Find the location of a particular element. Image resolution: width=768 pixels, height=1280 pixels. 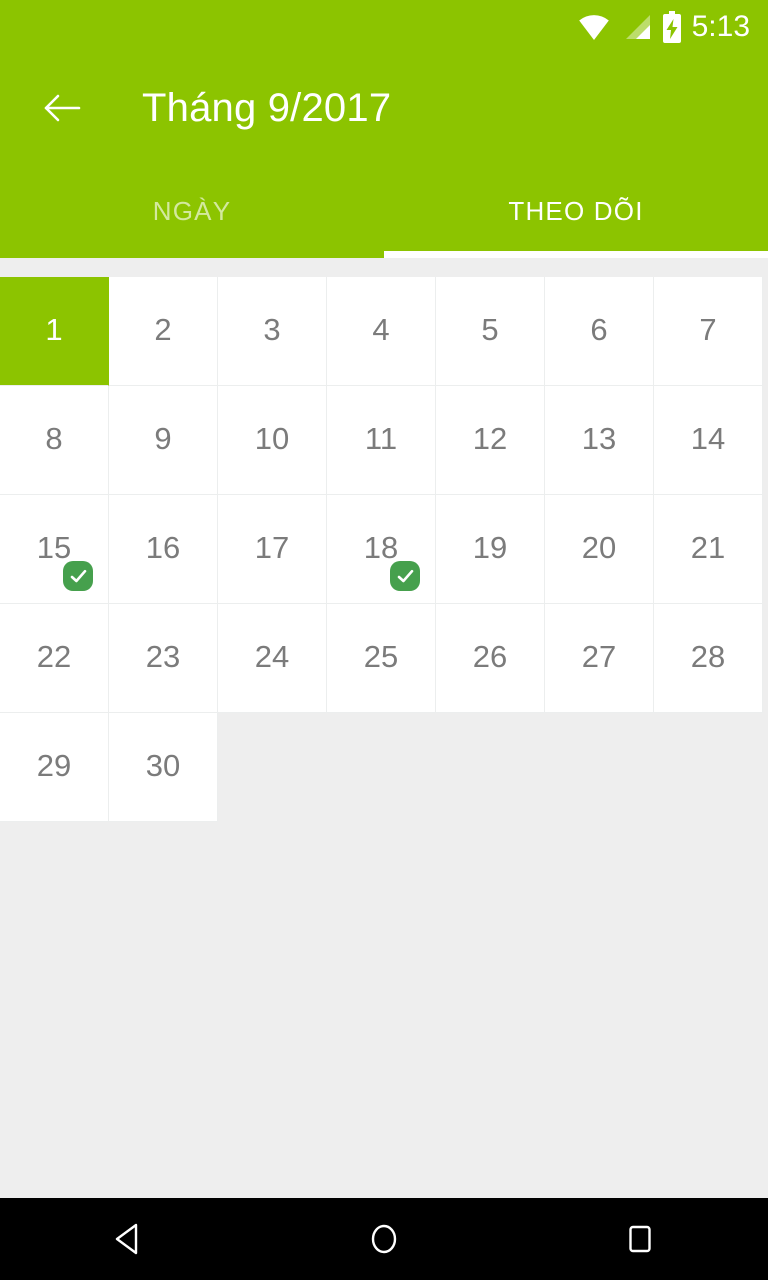

day-number: 9 is located at coordinates (163, 438).